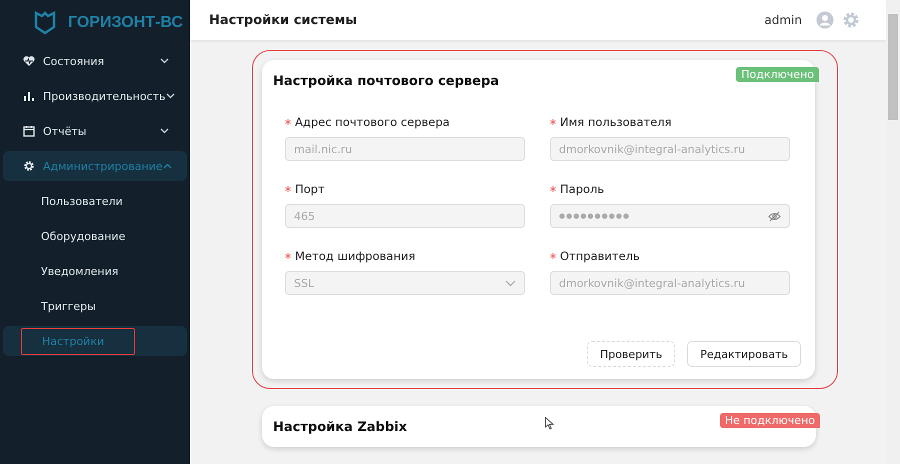  I want to click on submenu-item: Триггеры, so click(95, 306).